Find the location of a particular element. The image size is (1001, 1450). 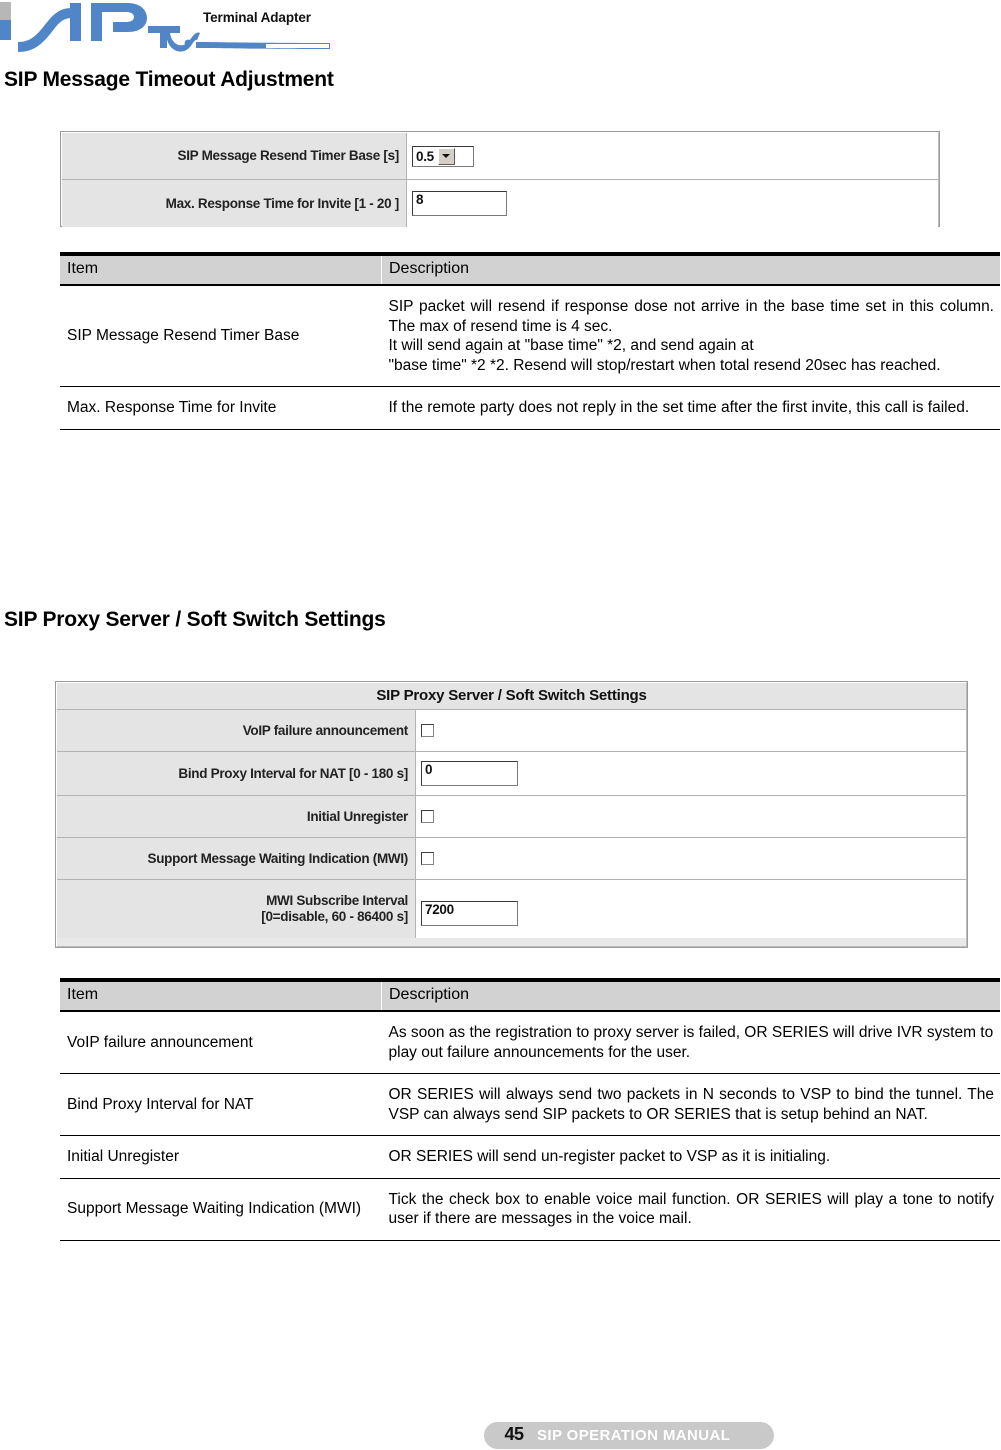

label-sip-message-resend-timer-base: SIP Message Resend Timer Base [s] is located at coordinates (234, 156).